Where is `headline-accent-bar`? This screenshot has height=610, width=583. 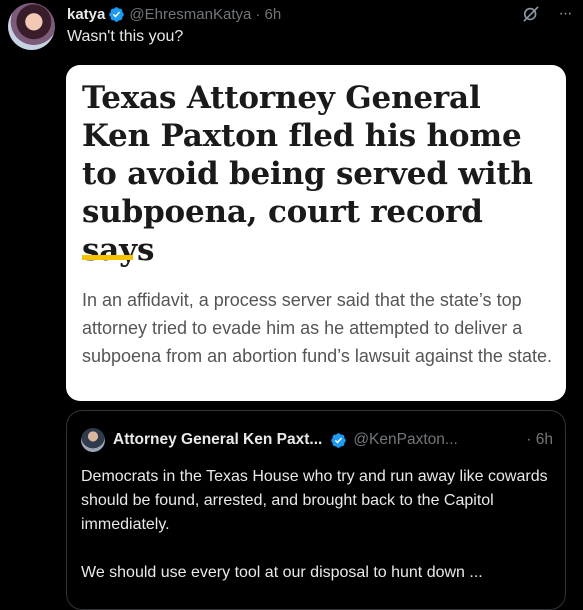 headline-accent-bar is located at coordinates (107, 257).